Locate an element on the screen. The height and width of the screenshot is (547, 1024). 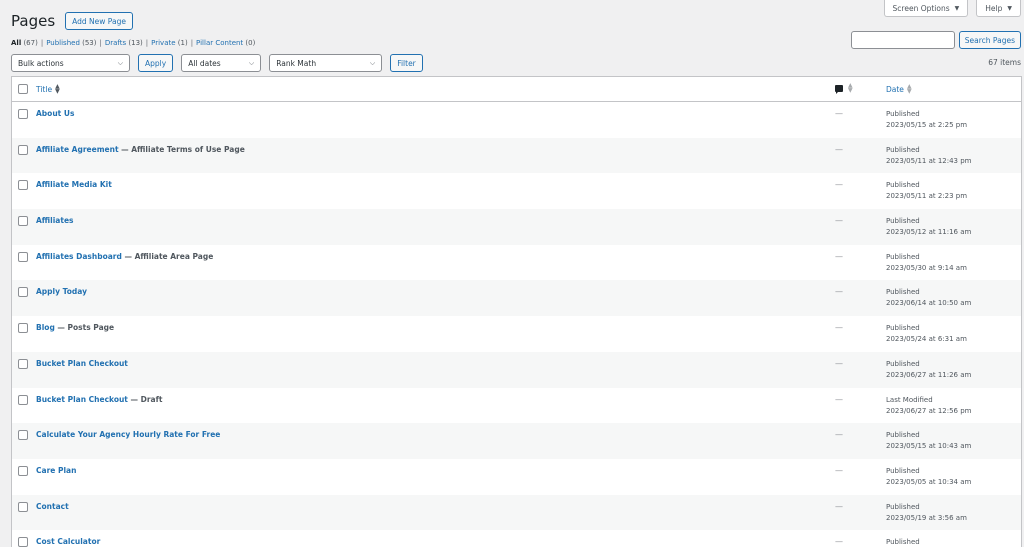
date-value: 2023/05/15 at 10:43 am is located at coordinates (929, 446).